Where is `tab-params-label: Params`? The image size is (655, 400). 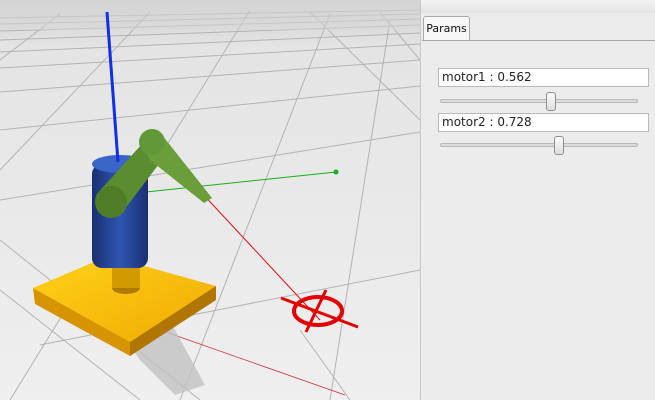 tab-params-label: Params is located at coordinates (446, 28).